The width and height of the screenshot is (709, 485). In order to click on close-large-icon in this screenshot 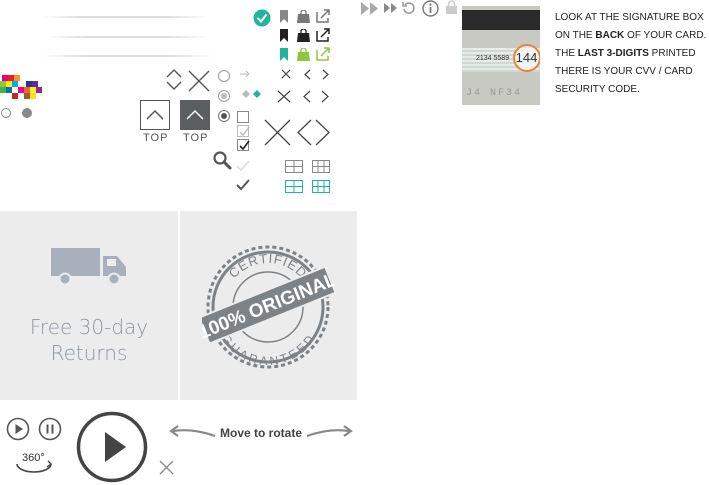, I will do `click(277, 132)`.